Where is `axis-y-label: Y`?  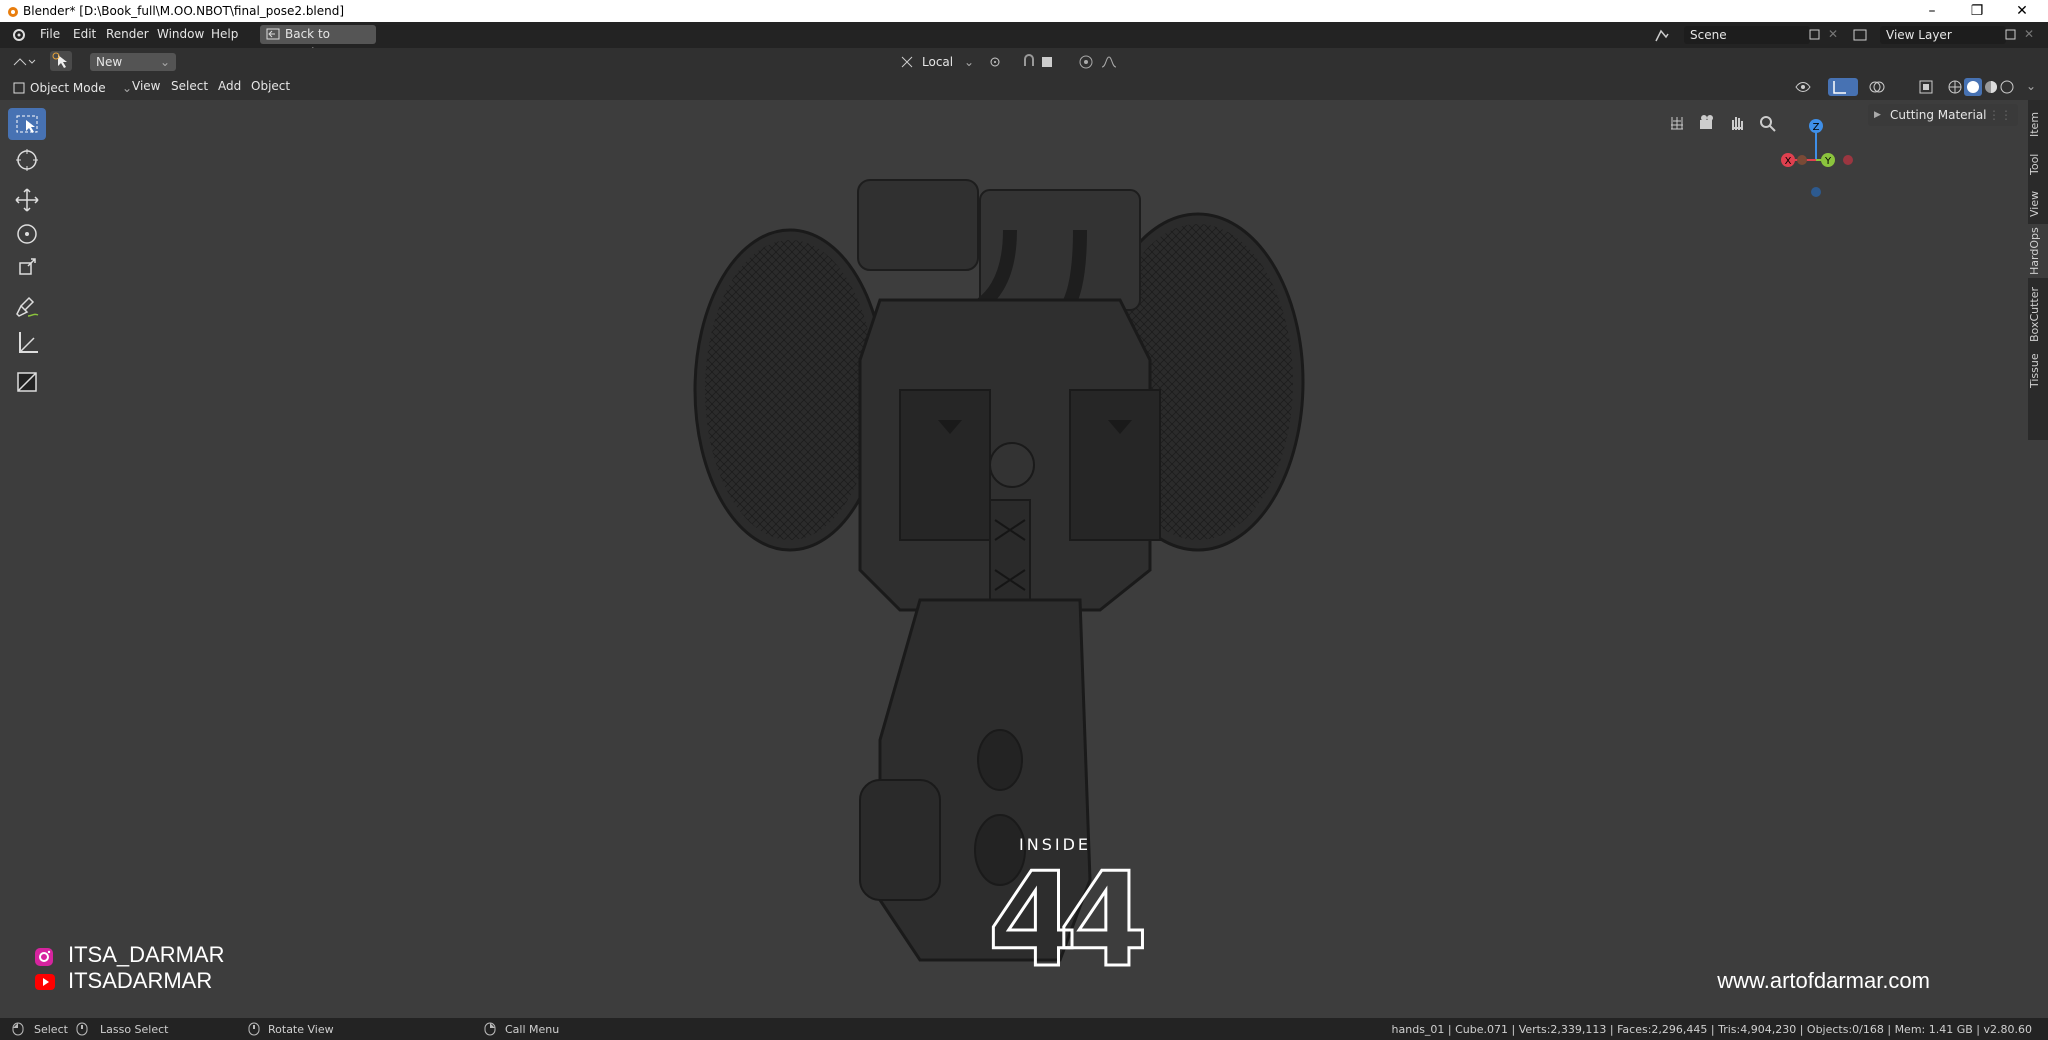 axis-y-label: Y is located at coordinates (1828, 161).